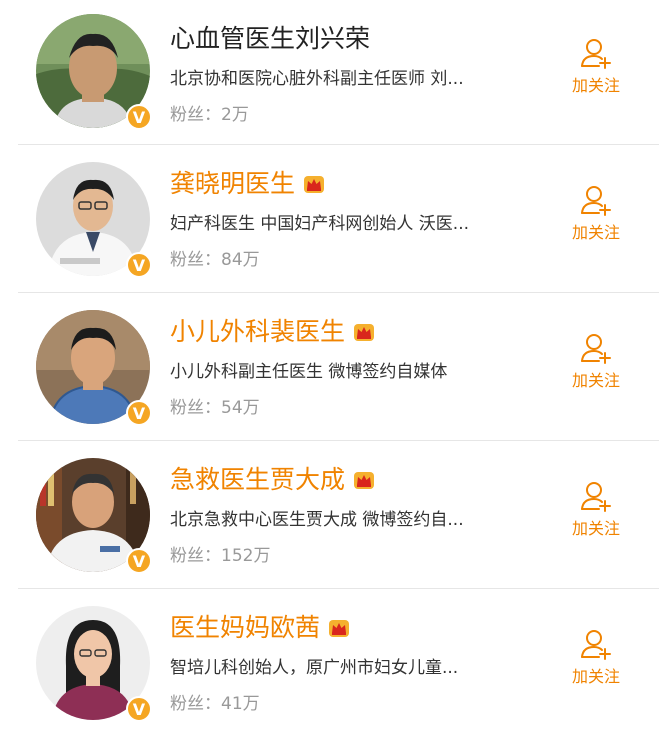 Image resolution: width=659 pixels, height=742 pixels. Describe the element at coordinates (270, 39) in the screenshot. I see `user-name: 心血管医生刘兴荣` at that location.